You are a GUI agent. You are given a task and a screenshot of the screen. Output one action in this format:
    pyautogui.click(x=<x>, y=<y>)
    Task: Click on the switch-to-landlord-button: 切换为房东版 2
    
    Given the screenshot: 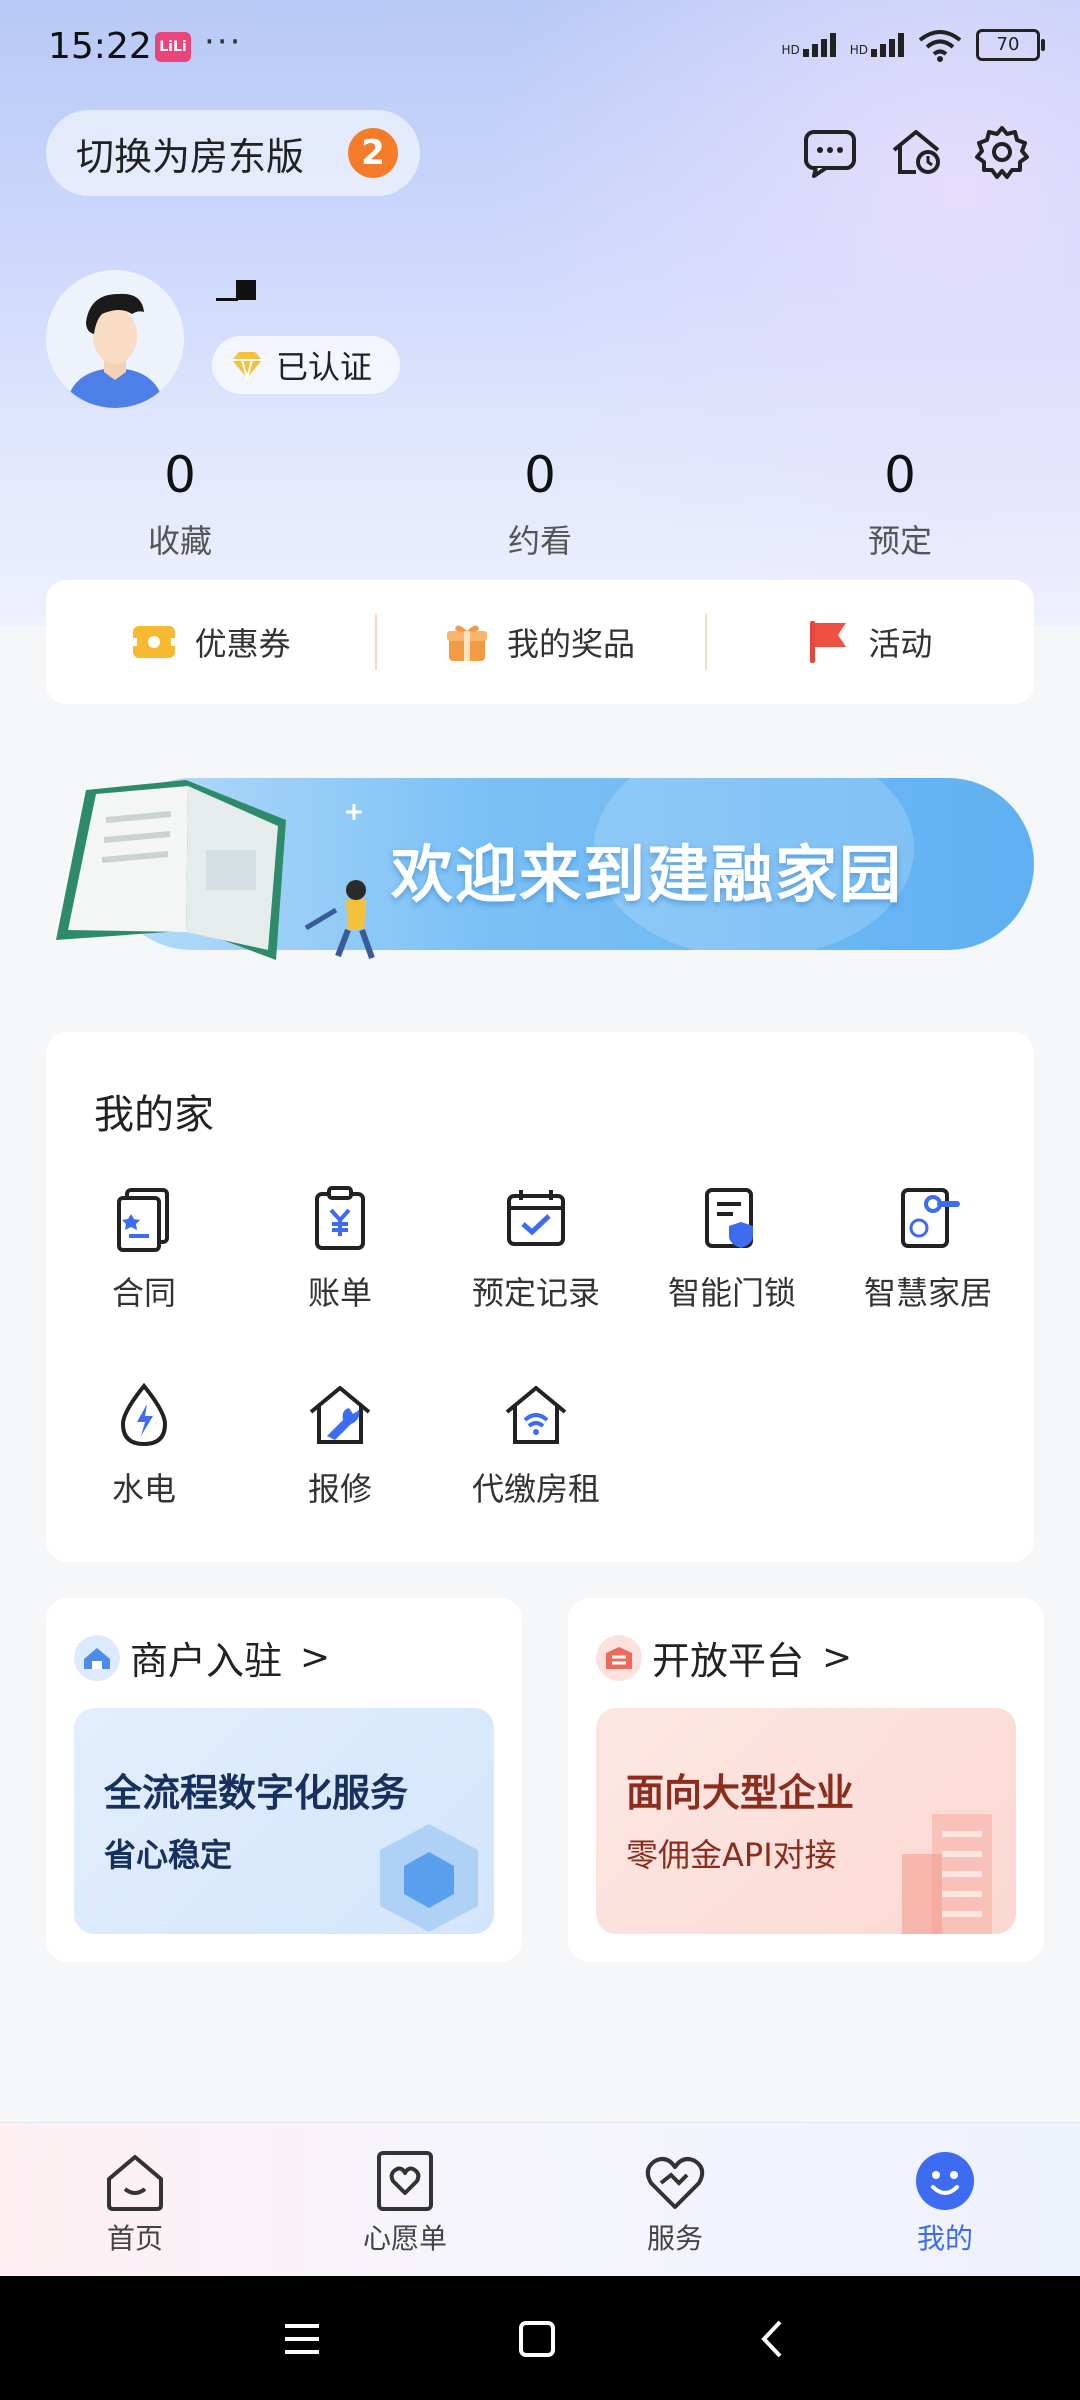 What is the action you would take?
    pyautogui.click(x=233, y=153)
    